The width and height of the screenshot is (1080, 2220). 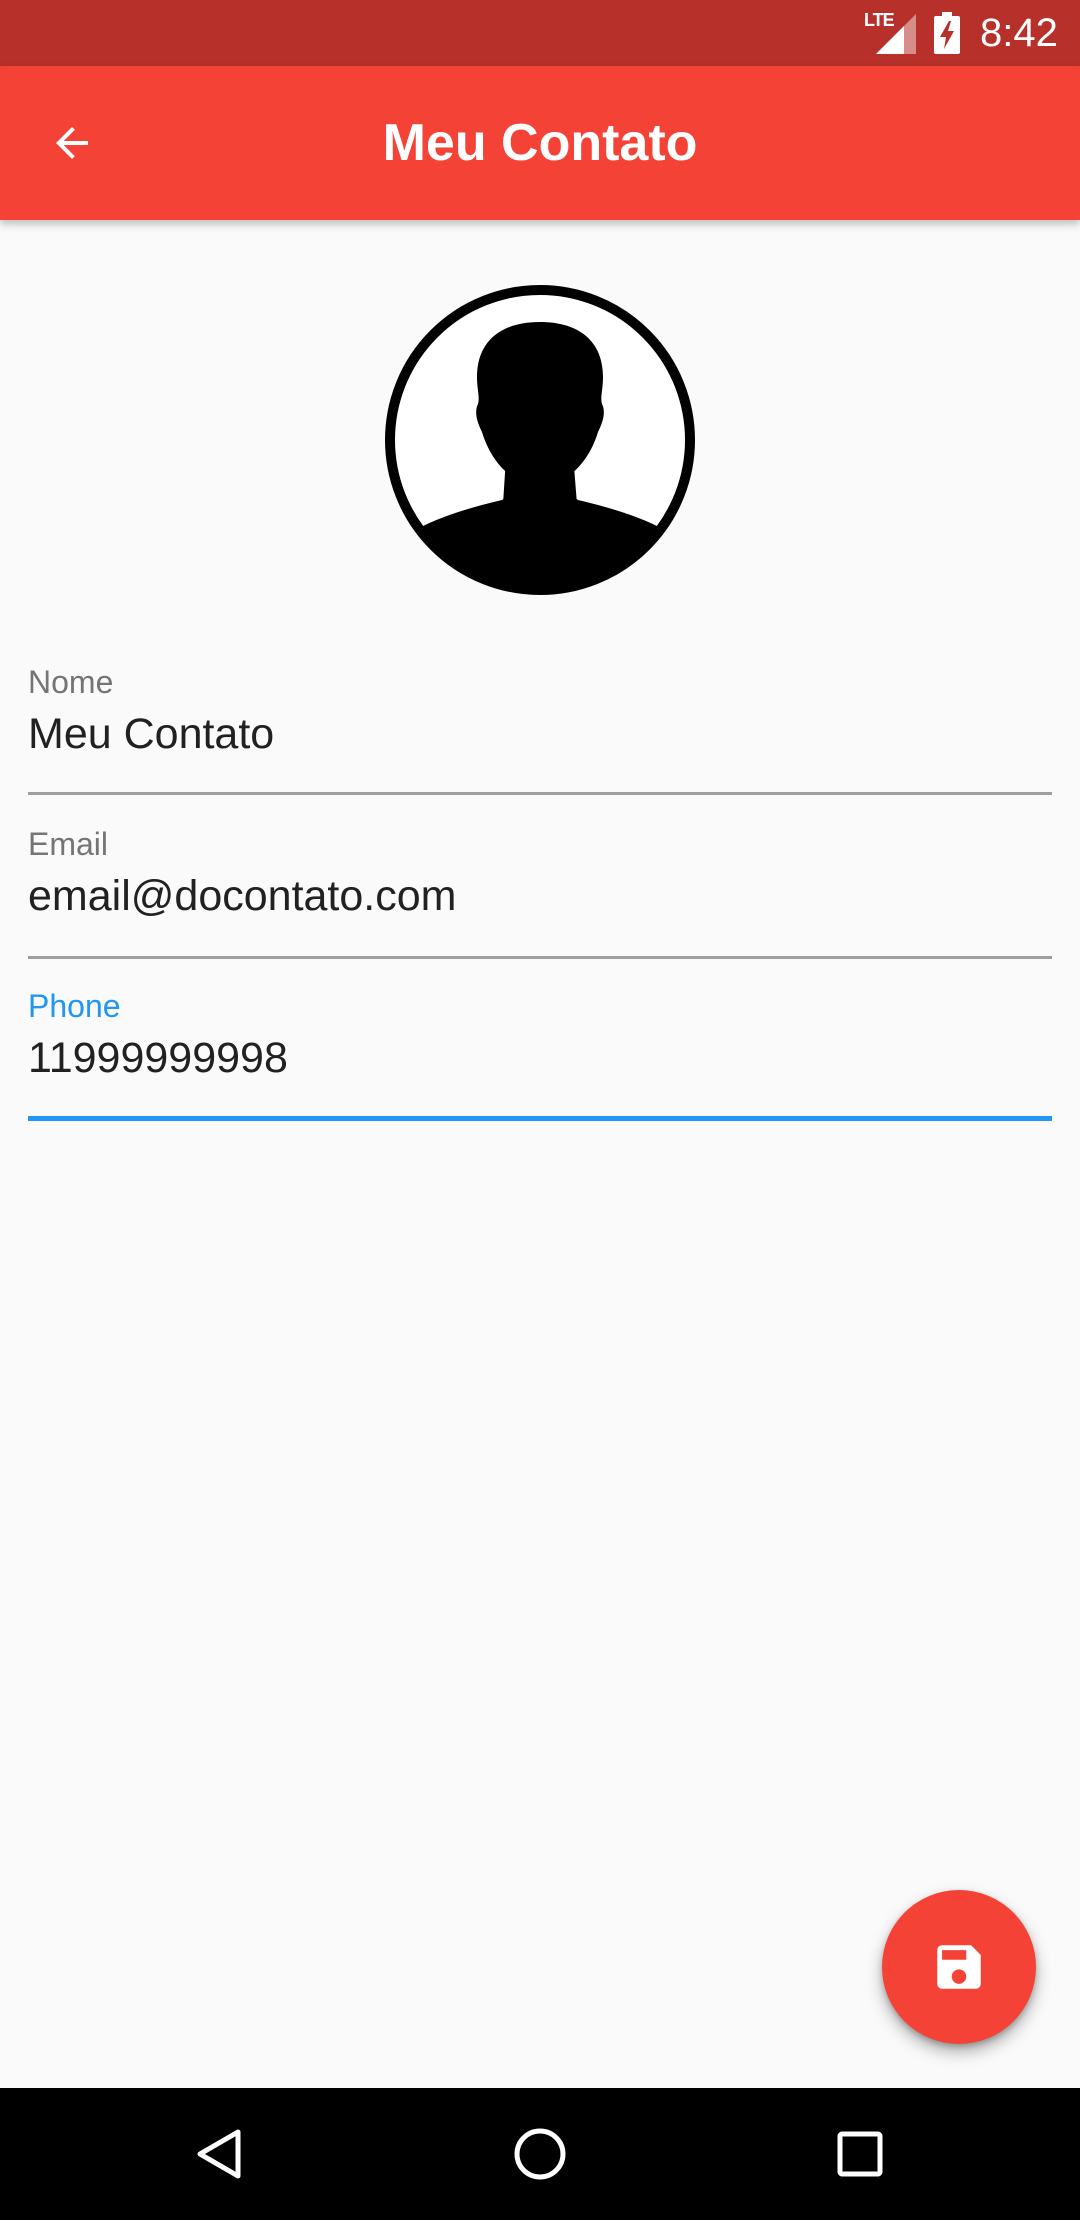 I want to click on nav-back-button, so click(x=220, y=2154).